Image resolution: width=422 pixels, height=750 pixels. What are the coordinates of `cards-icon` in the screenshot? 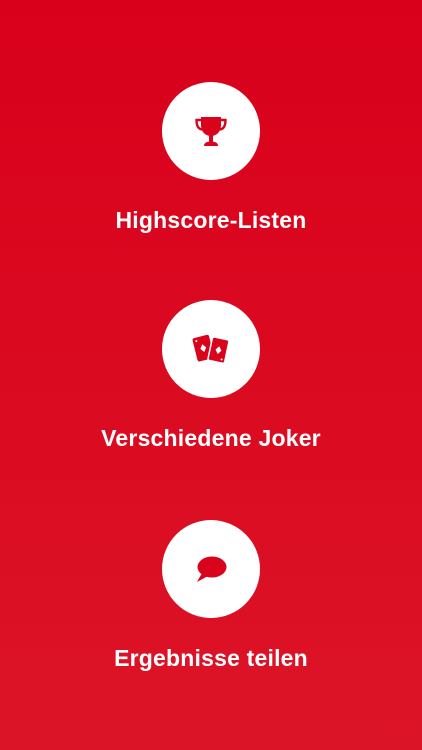 It's located at (211, 349).